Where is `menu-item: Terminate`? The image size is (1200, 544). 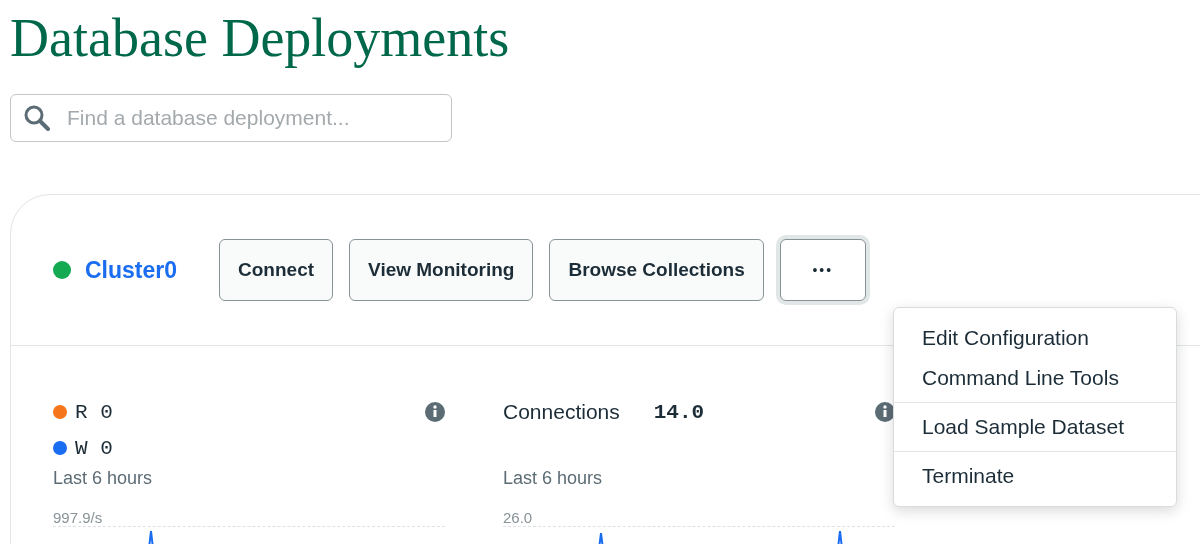 menu-item: Terminate is located at coordinates (1035, 476).